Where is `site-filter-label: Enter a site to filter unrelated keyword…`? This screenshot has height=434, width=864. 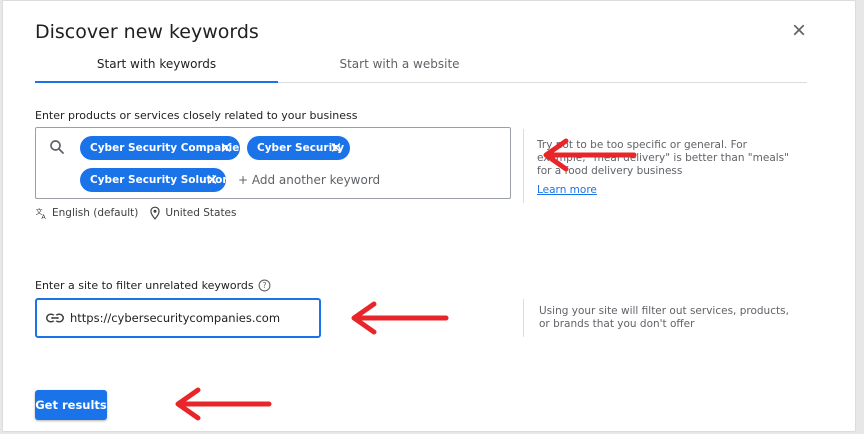 site-filter-label: Enter a site to filter unrelated keyword… is located at coordinates (144, 285).